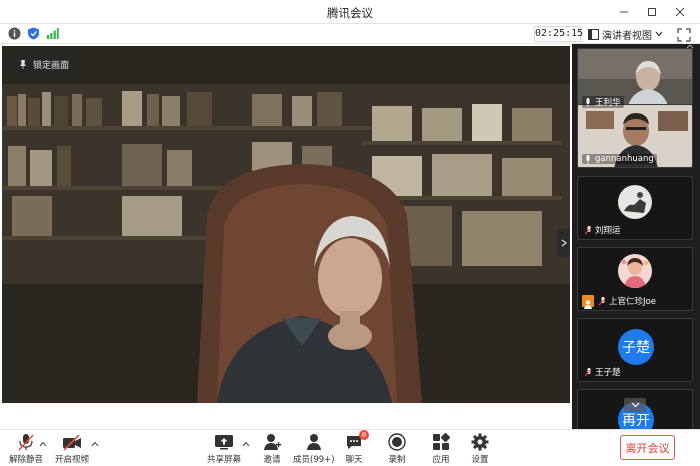  I want to click on record-button: 录制, so click(397, 449).